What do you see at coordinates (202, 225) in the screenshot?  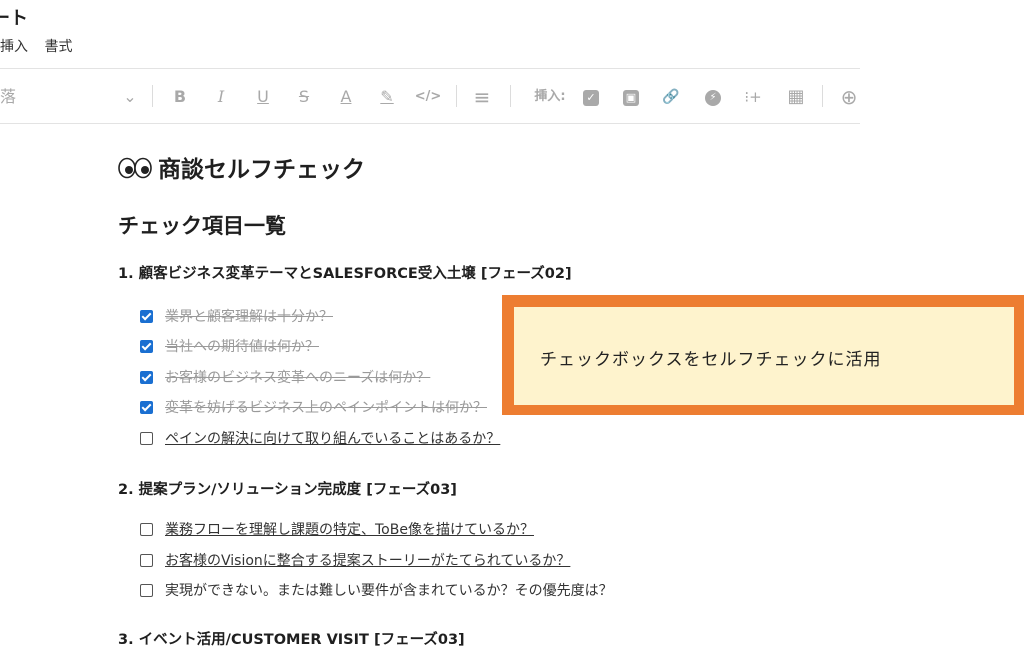 I see `section-heading: チェック項目一覧` at bounding box center [202, 225].